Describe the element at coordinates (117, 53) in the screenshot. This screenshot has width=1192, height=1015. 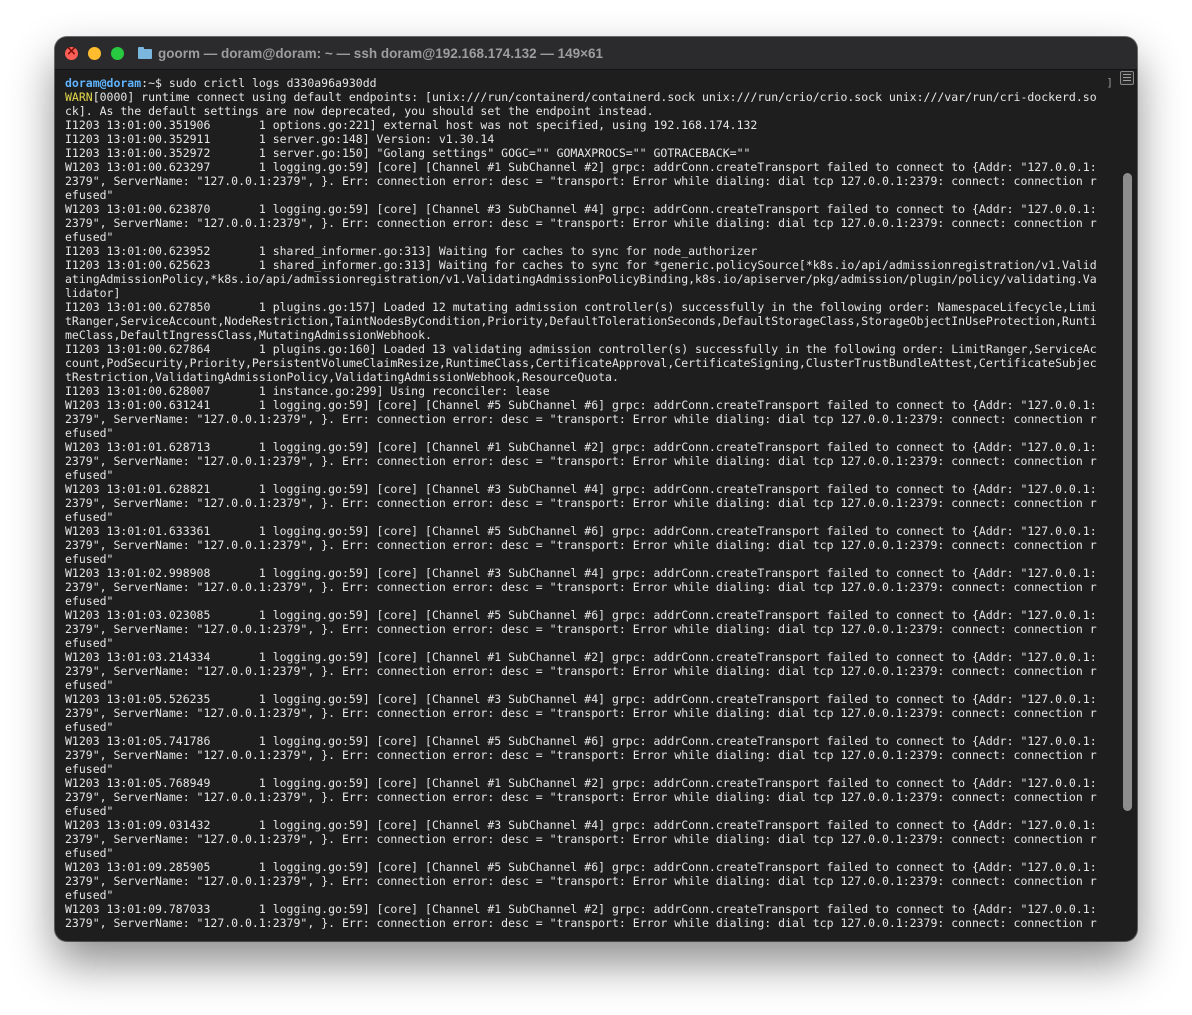
I see `maximize-icon` at that location.